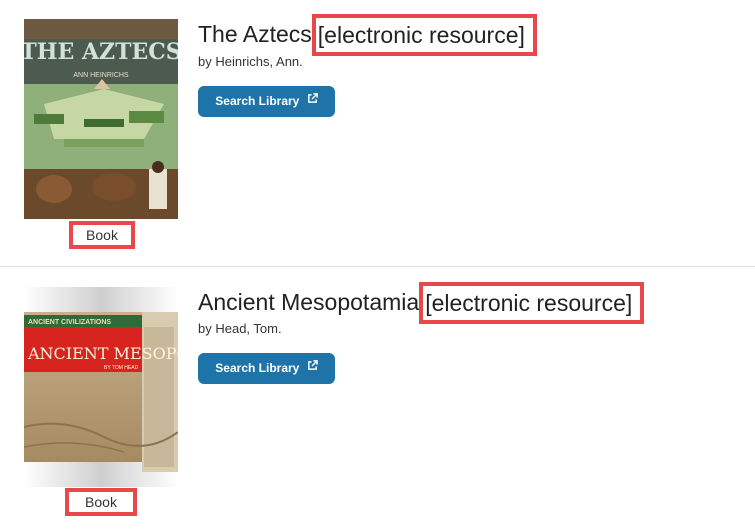  Describe the element at coordinates (121, 368) in the screenshot. I see `cover-author-text: BY TOM HEAD` at that location.